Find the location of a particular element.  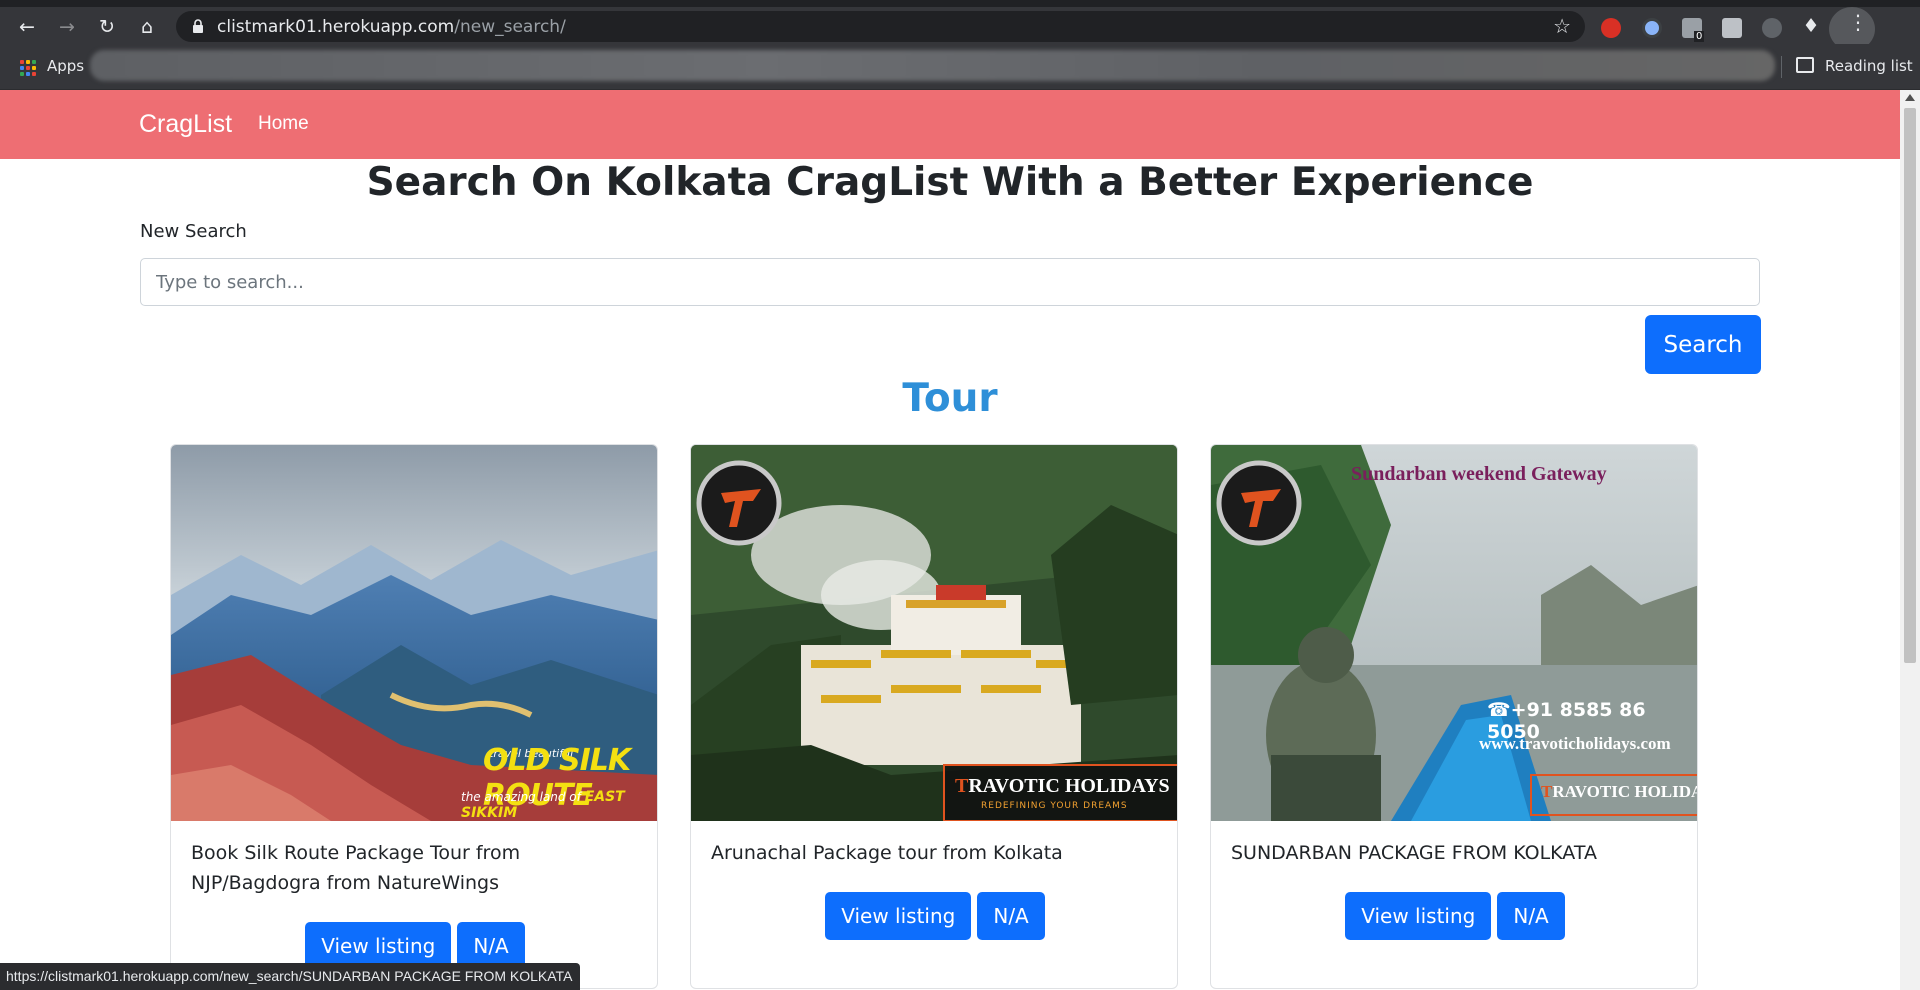

nav-home-link: Home is located at coordinates (283, 124).